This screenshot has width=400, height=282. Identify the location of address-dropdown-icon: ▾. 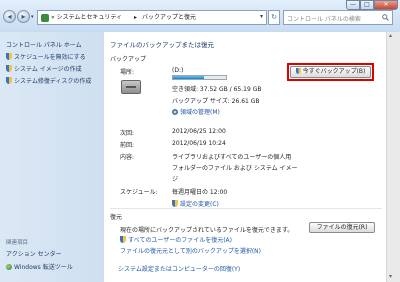
(261, 16).